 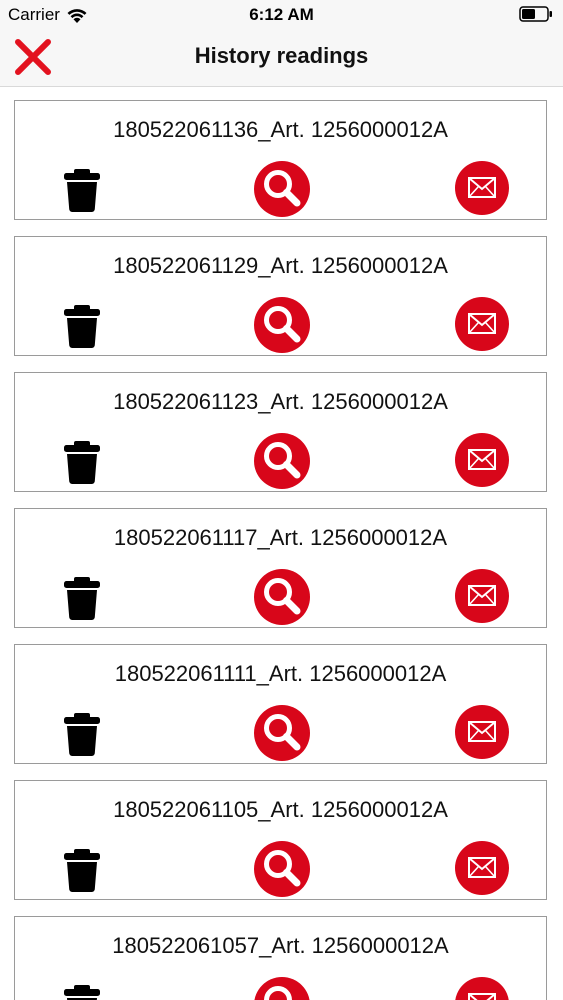 I want to click on reading-card: 180522061105_Art. 1256000012A, so click(x=280, y=840).